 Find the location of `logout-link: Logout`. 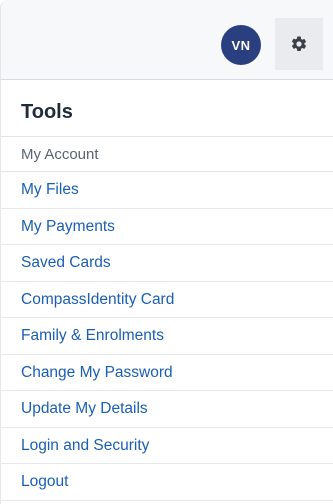

logout-link: Logout is located at coordinates (44, 482).